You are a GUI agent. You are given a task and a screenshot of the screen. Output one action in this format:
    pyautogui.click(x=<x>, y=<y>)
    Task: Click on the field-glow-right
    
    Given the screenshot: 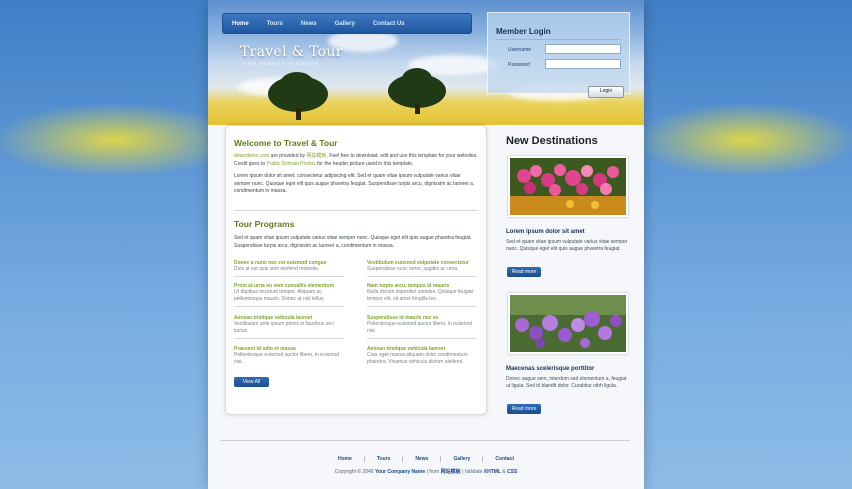 What is the action you would take?
    pyautogui.click(x=746, y=140)
    